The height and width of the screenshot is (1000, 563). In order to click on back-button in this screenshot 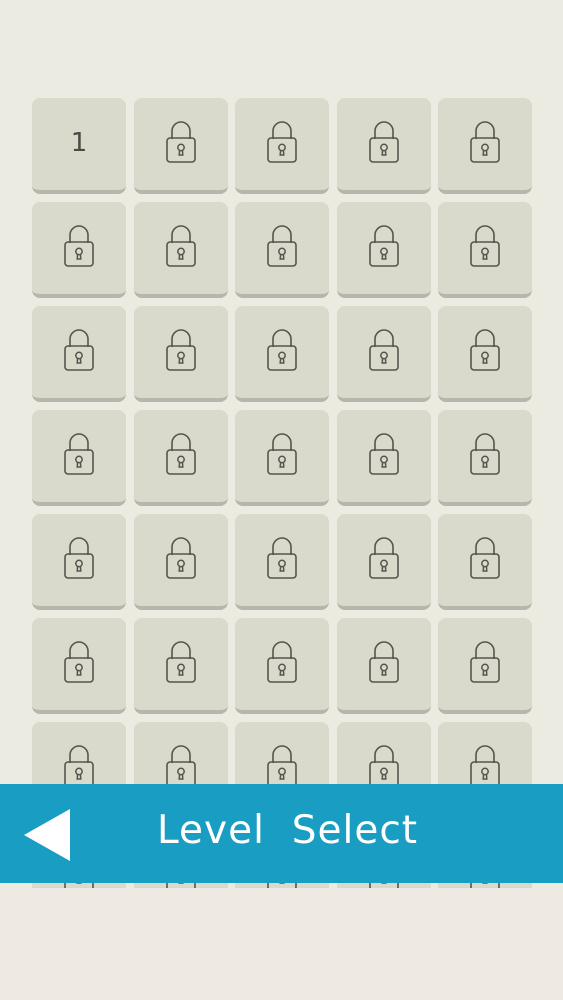, I will do `click(48, 835)`.